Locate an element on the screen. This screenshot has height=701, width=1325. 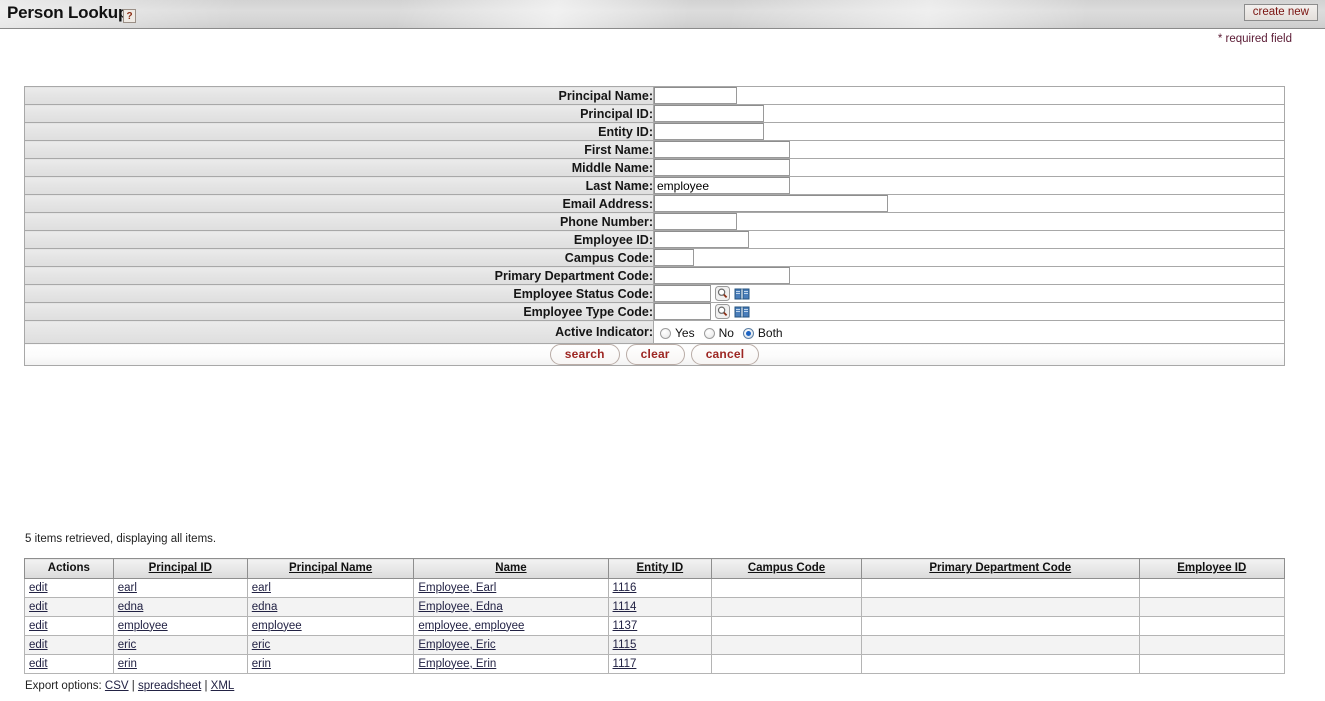
cell-principal-id: earl is located at coordinates (180, 588).